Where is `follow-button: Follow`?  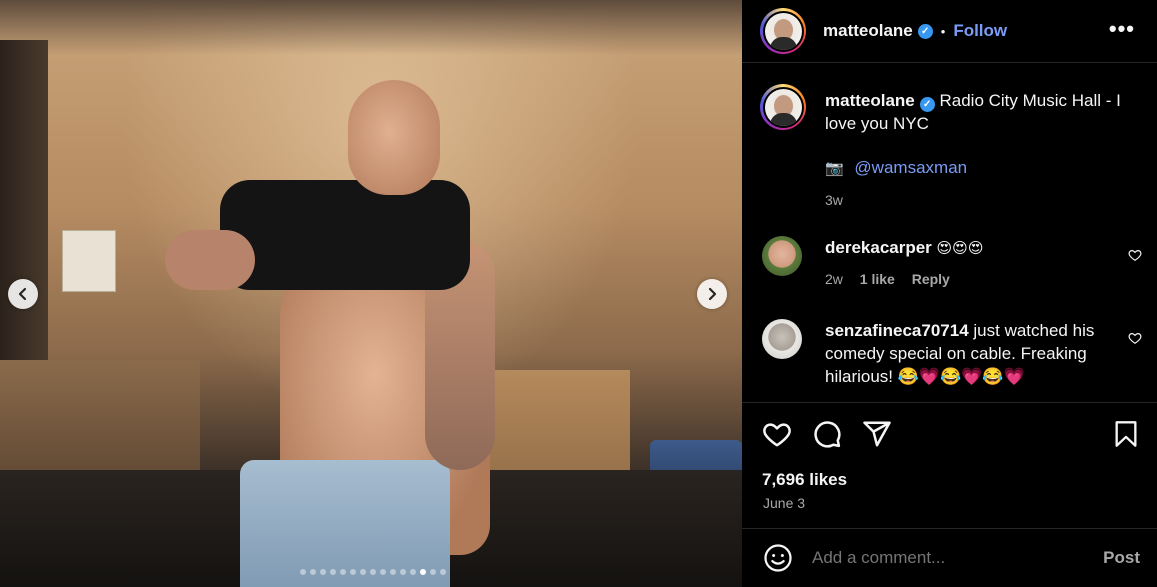 follow-button: Follow is located at coordinates (980, 31).